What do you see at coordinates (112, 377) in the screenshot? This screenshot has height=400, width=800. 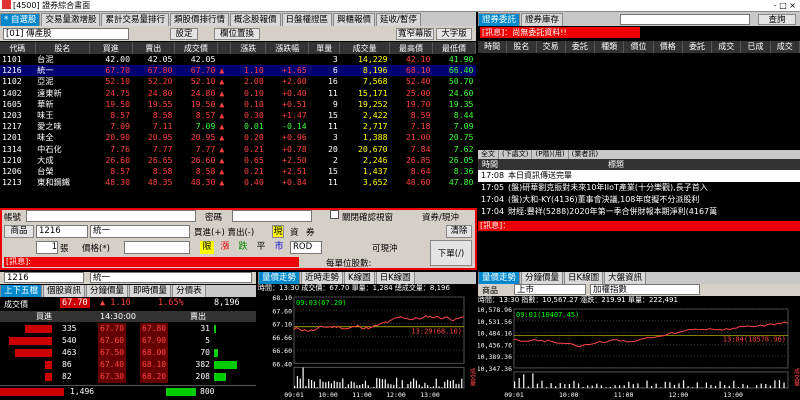 I see `bid-price: 67.30` at bounding box center [112, 377].